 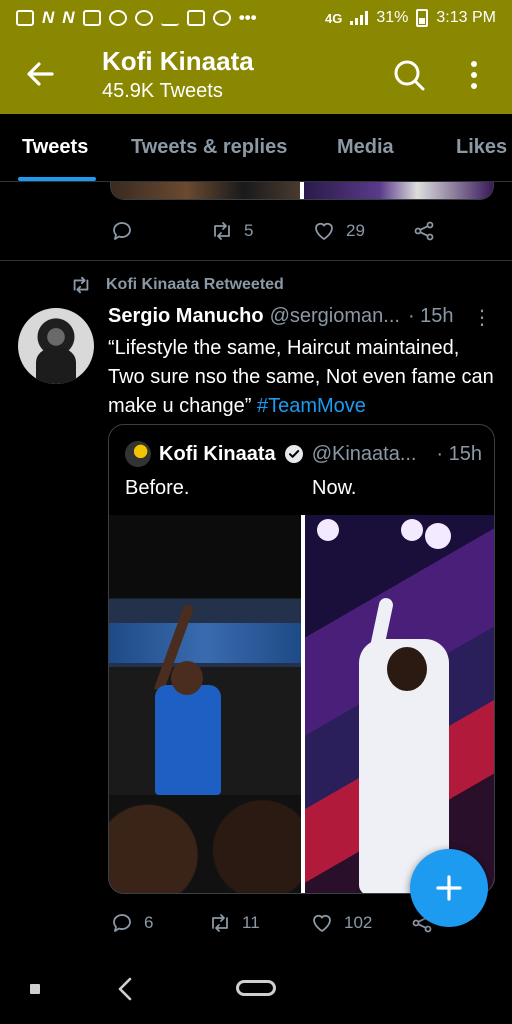 I want to click on tweet-count: 45.9K Tweets, so click(x=162, y=91).